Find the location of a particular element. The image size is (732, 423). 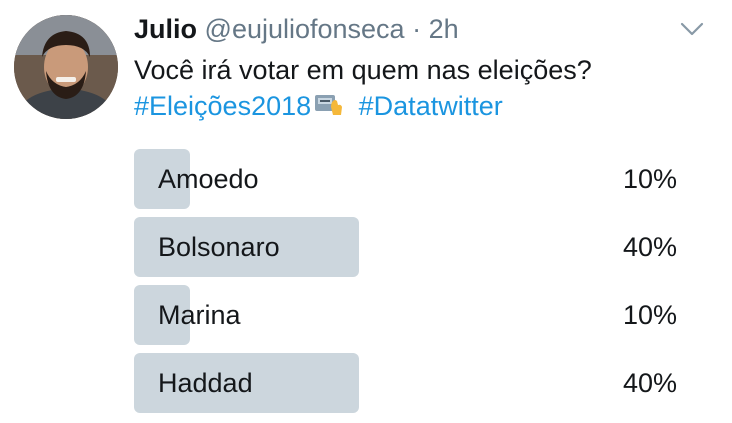

timestamp: 2h is located at coordinates (444, 29).